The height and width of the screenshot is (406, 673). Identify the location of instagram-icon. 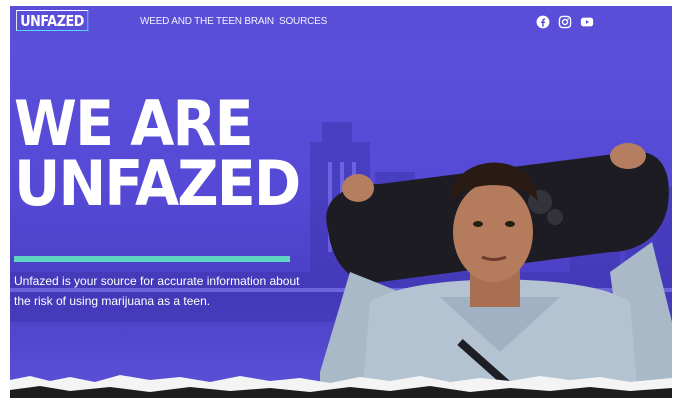
(565, 22).